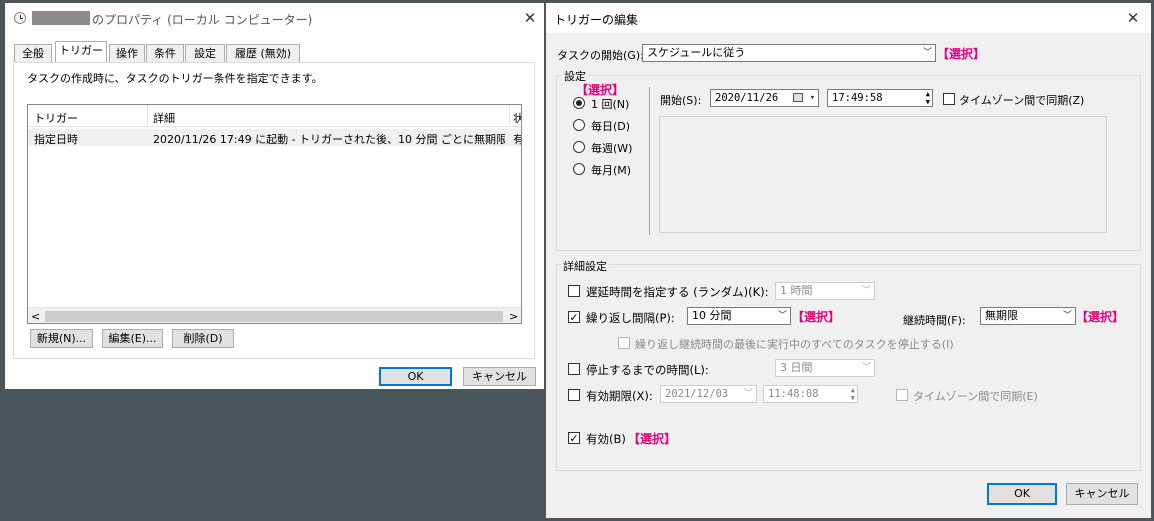 Image resolution: width=1154 pixels, height=521 pixels. What do you see at coordinates (579, 169) in the screenshot?
I see `monthly-radio` at bounding box center [579, 169].